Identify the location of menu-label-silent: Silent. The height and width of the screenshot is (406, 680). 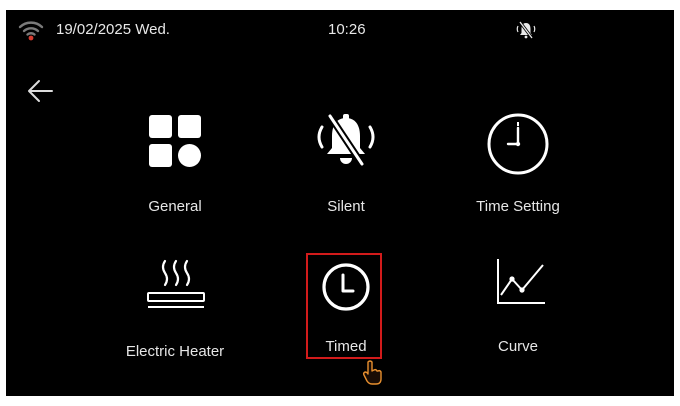
(346, 206).